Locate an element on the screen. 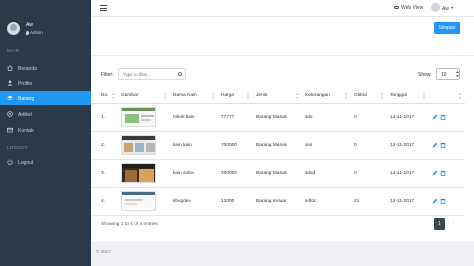  header-label: No. is located at coordinates (105, 96).